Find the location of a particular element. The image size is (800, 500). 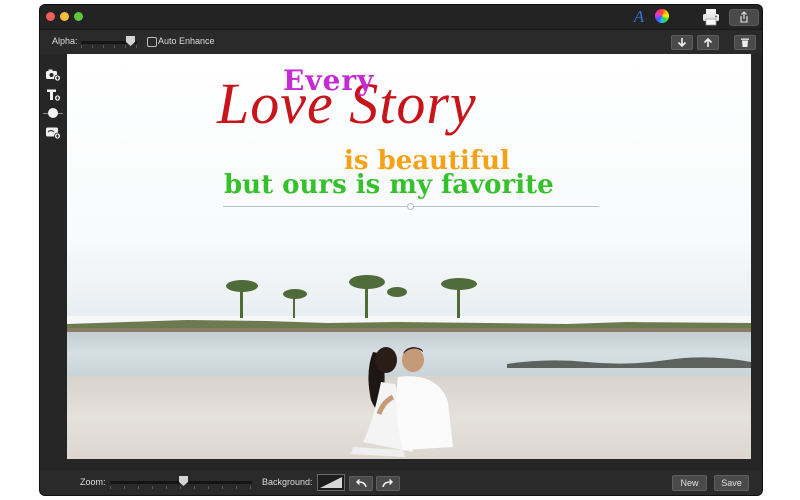

share-icon is located at coordinates (744, 17).